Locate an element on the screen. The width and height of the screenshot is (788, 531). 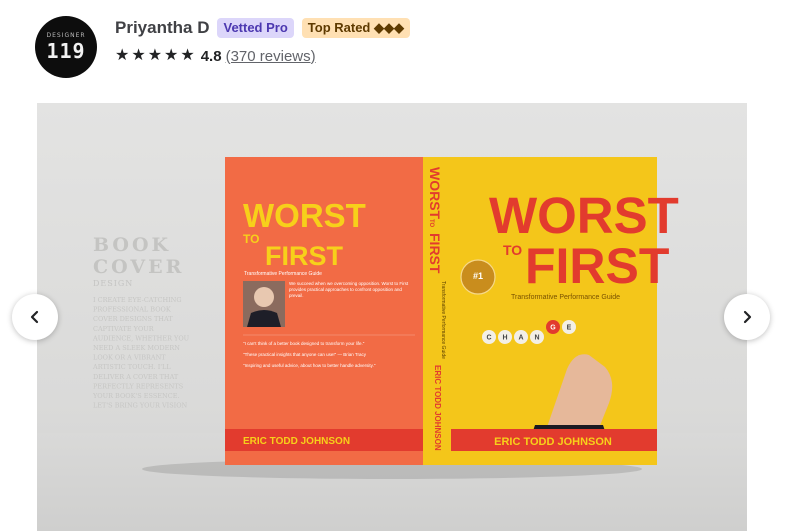
side-blurb-line: ARTISTIC TOUCH. I'LL is located at coordinates (131, 367).